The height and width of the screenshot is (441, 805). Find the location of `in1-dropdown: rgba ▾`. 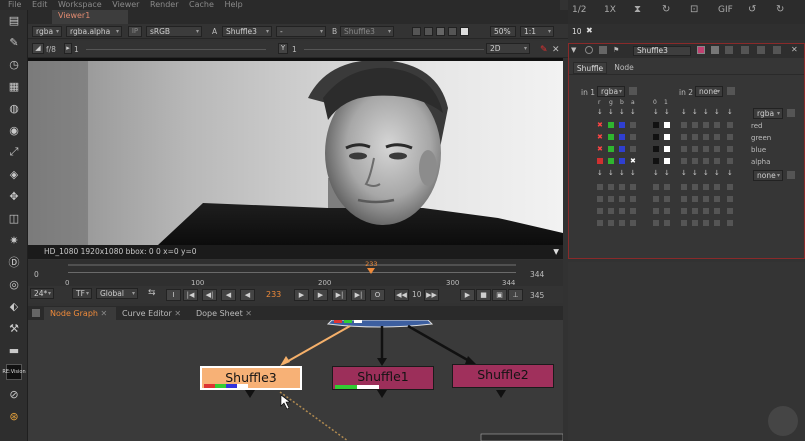

in1-dropdown: rgba ▾ is located at coordinates (611, 91).